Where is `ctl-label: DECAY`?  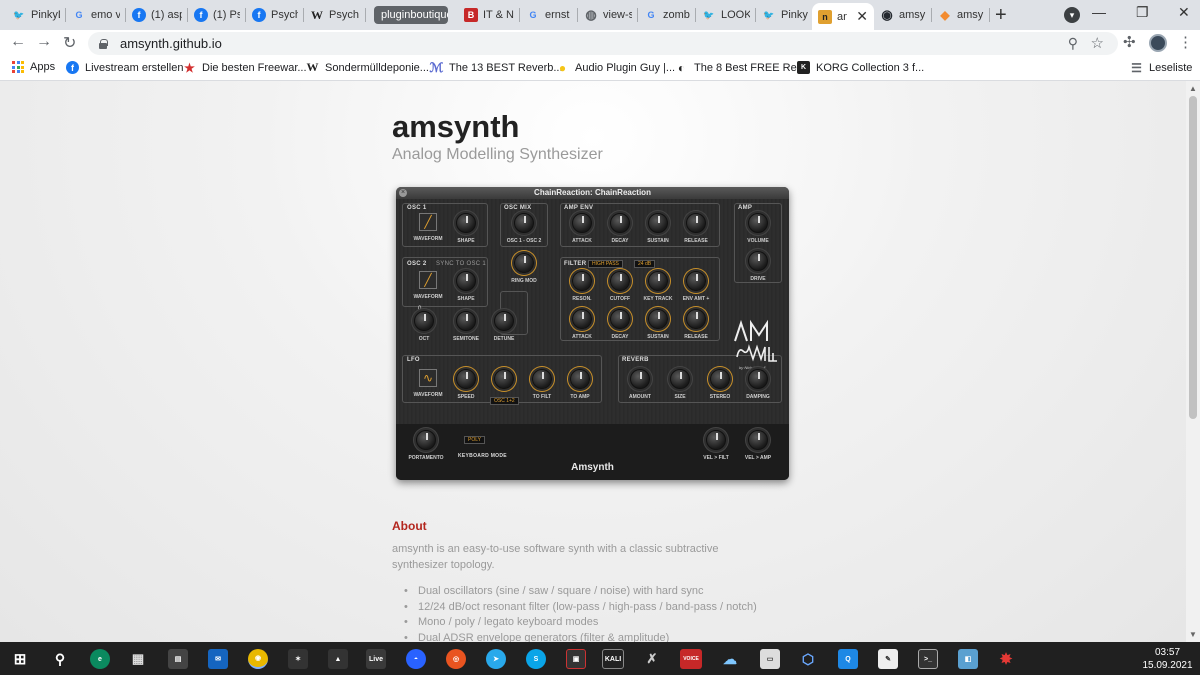
ctl-label: DECAY is located at coordinates (620, 241).